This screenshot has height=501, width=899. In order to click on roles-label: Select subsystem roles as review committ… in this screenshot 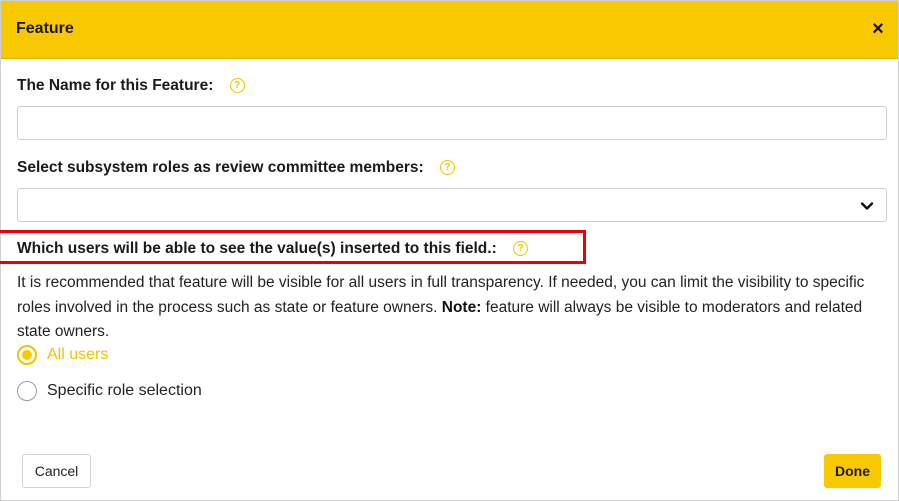, I will do `click(220, 167)`.